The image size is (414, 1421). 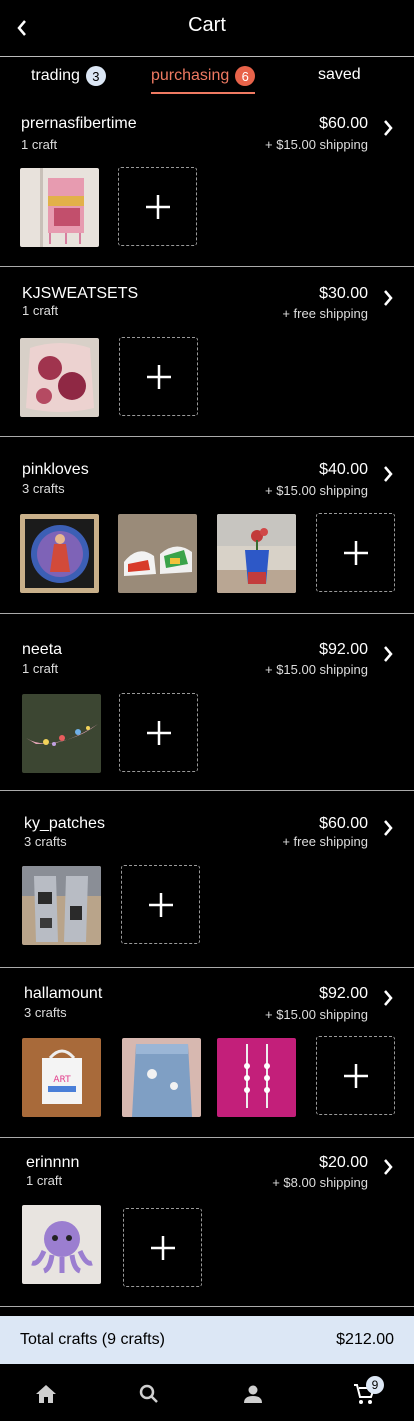 I want to click on nav-search, so click(x=149, y=1394).